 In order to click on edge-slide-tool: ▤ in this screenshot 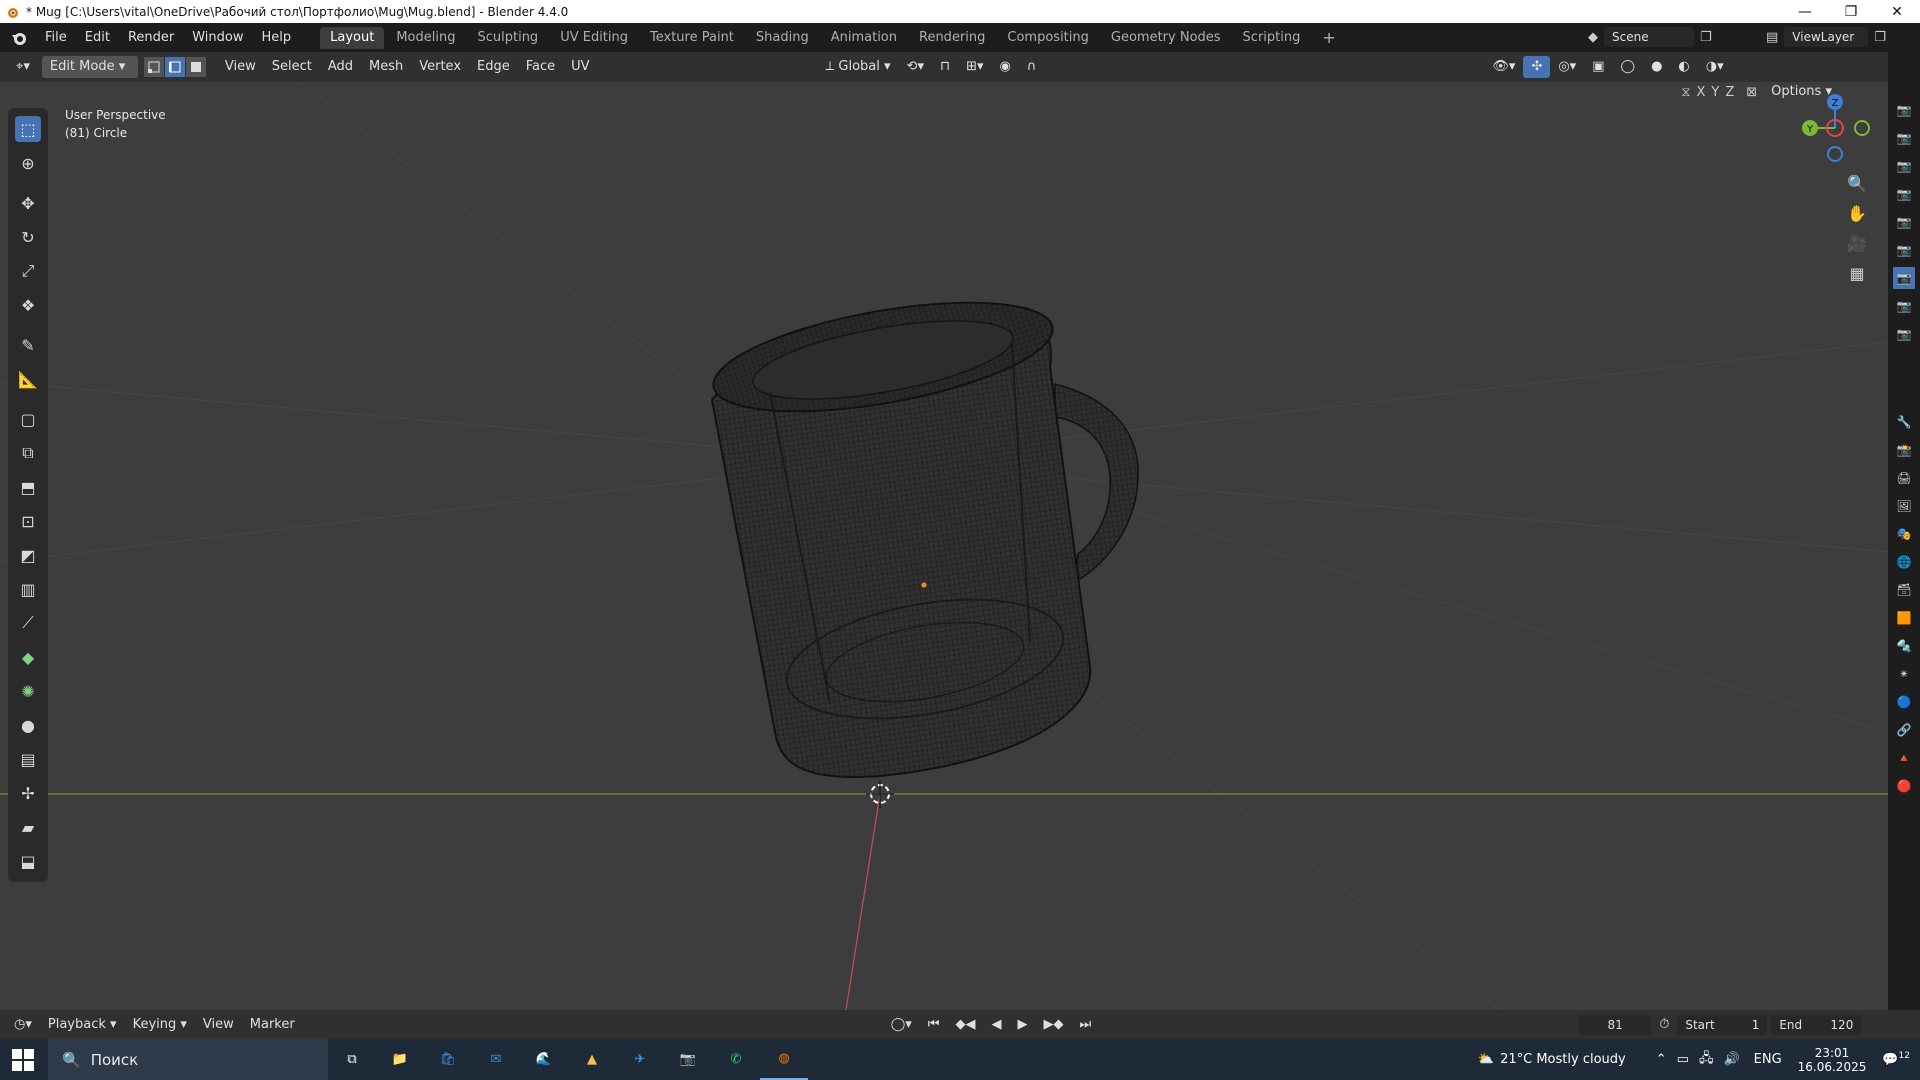, I will do `click(28, 759)`.